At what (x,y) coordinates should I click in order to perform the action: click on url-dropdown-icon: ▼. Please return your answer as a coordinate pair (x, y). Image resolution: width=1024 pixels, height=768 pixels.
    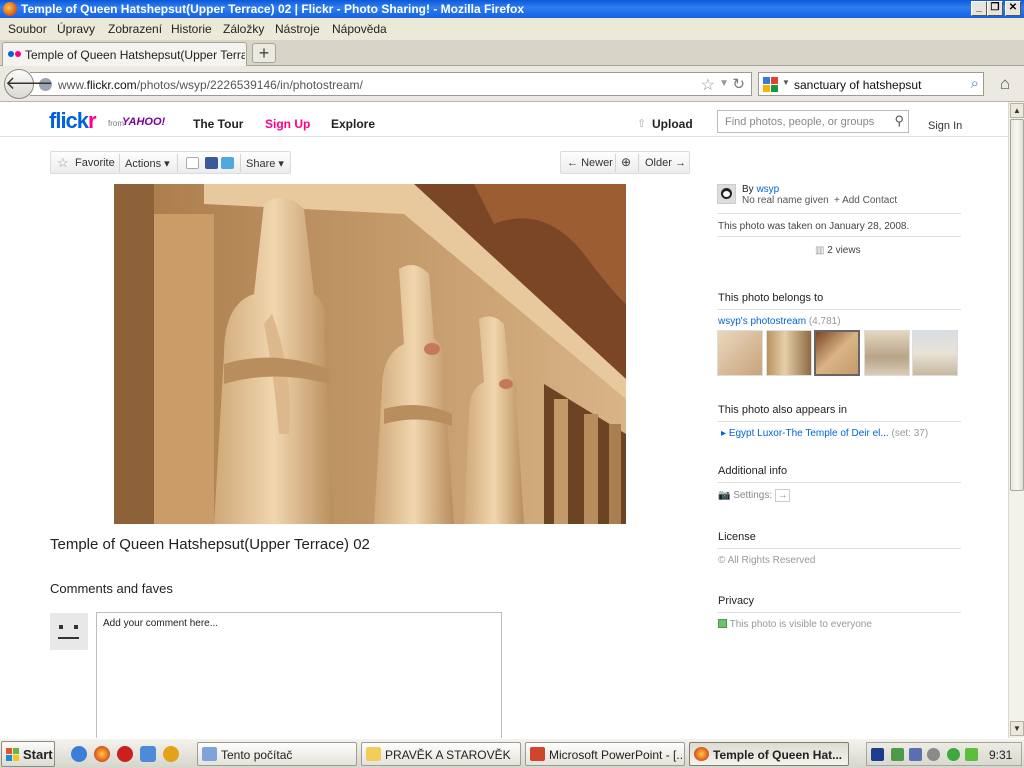
    Looking at the image, I should click on (724, 83).